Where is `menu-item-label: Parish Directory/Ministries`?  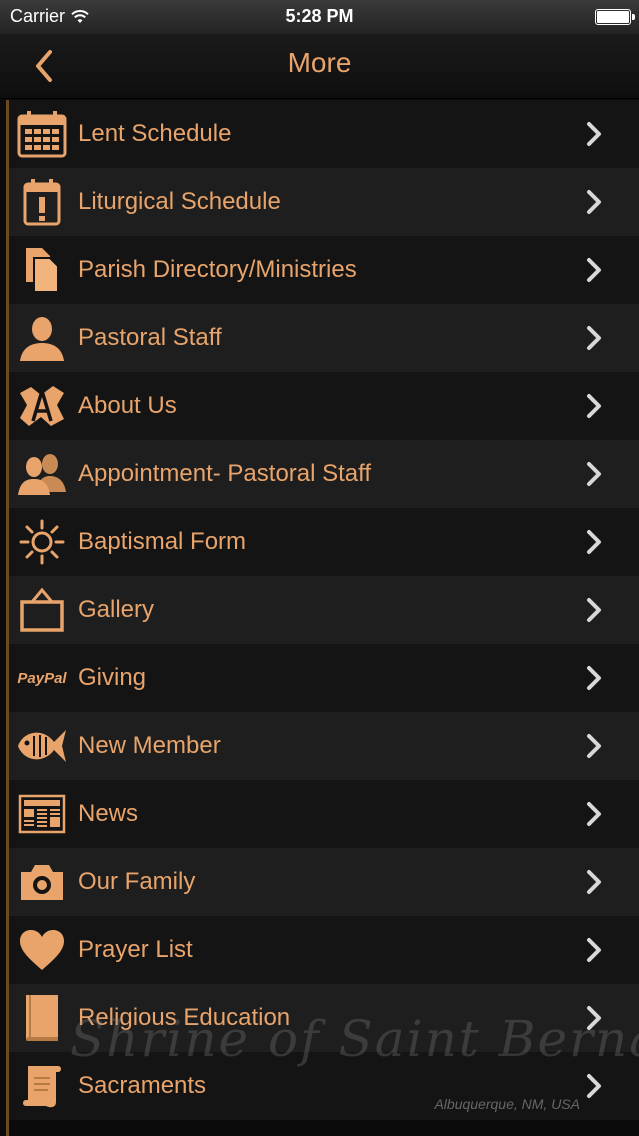 menu-item-label: Parish Directory/Ministries is located at coordinates (217, 269).